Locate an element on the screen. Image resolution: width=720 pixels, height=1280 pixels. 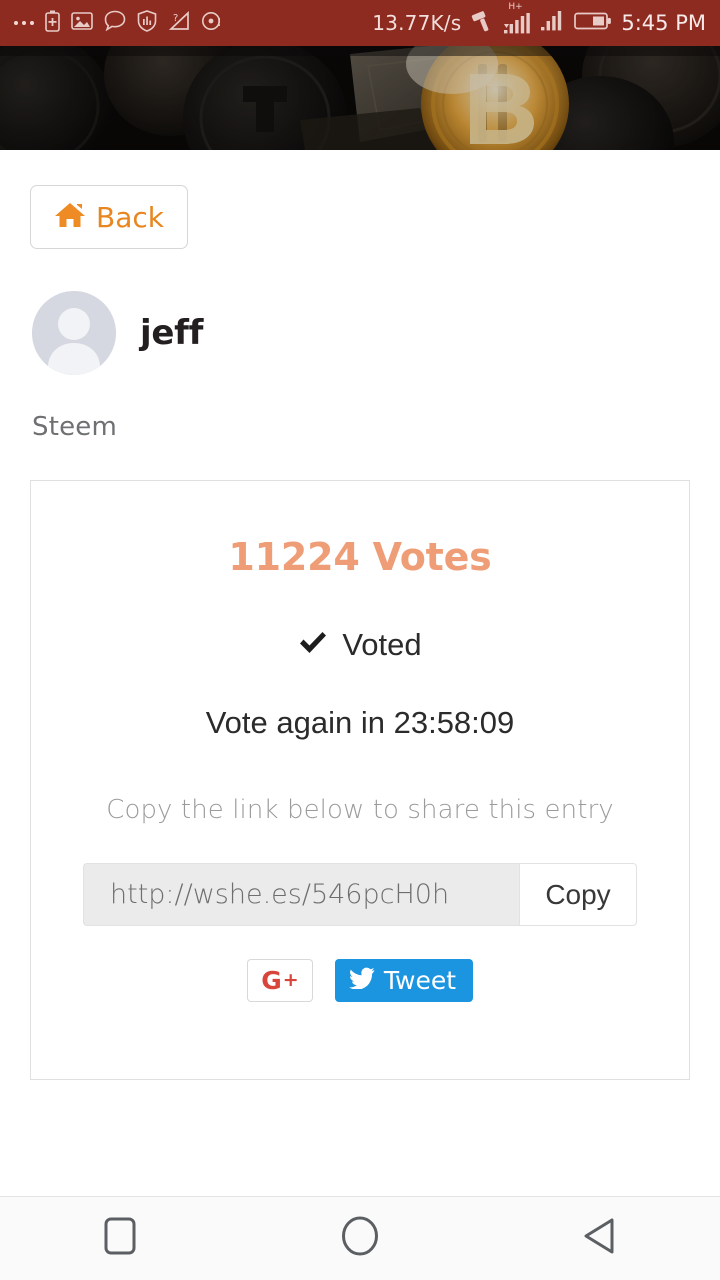
home-circle-icon is located at coordinates (360, 1238).